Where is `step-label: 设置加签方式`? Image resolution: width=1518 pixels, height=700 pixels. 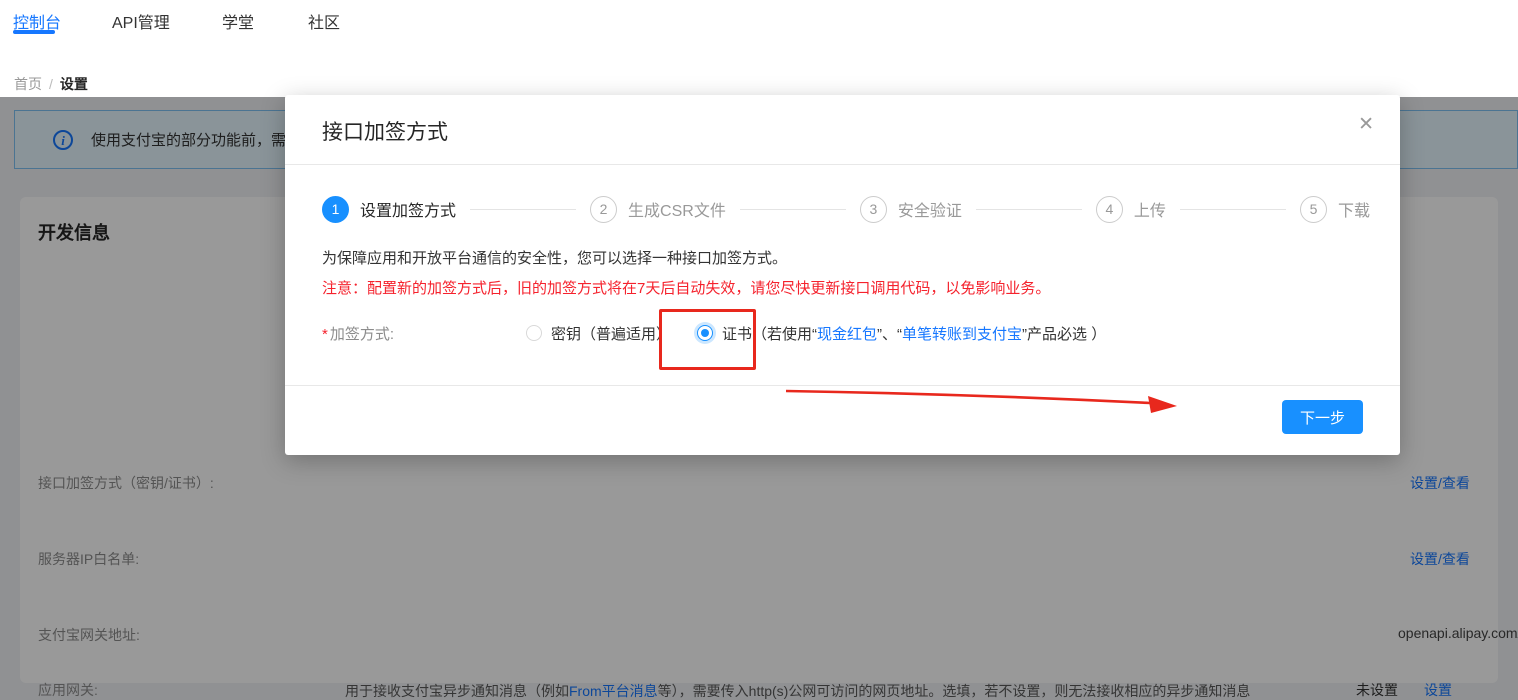 step-label: 设置加签方式 is located at coordinates (408, 211).